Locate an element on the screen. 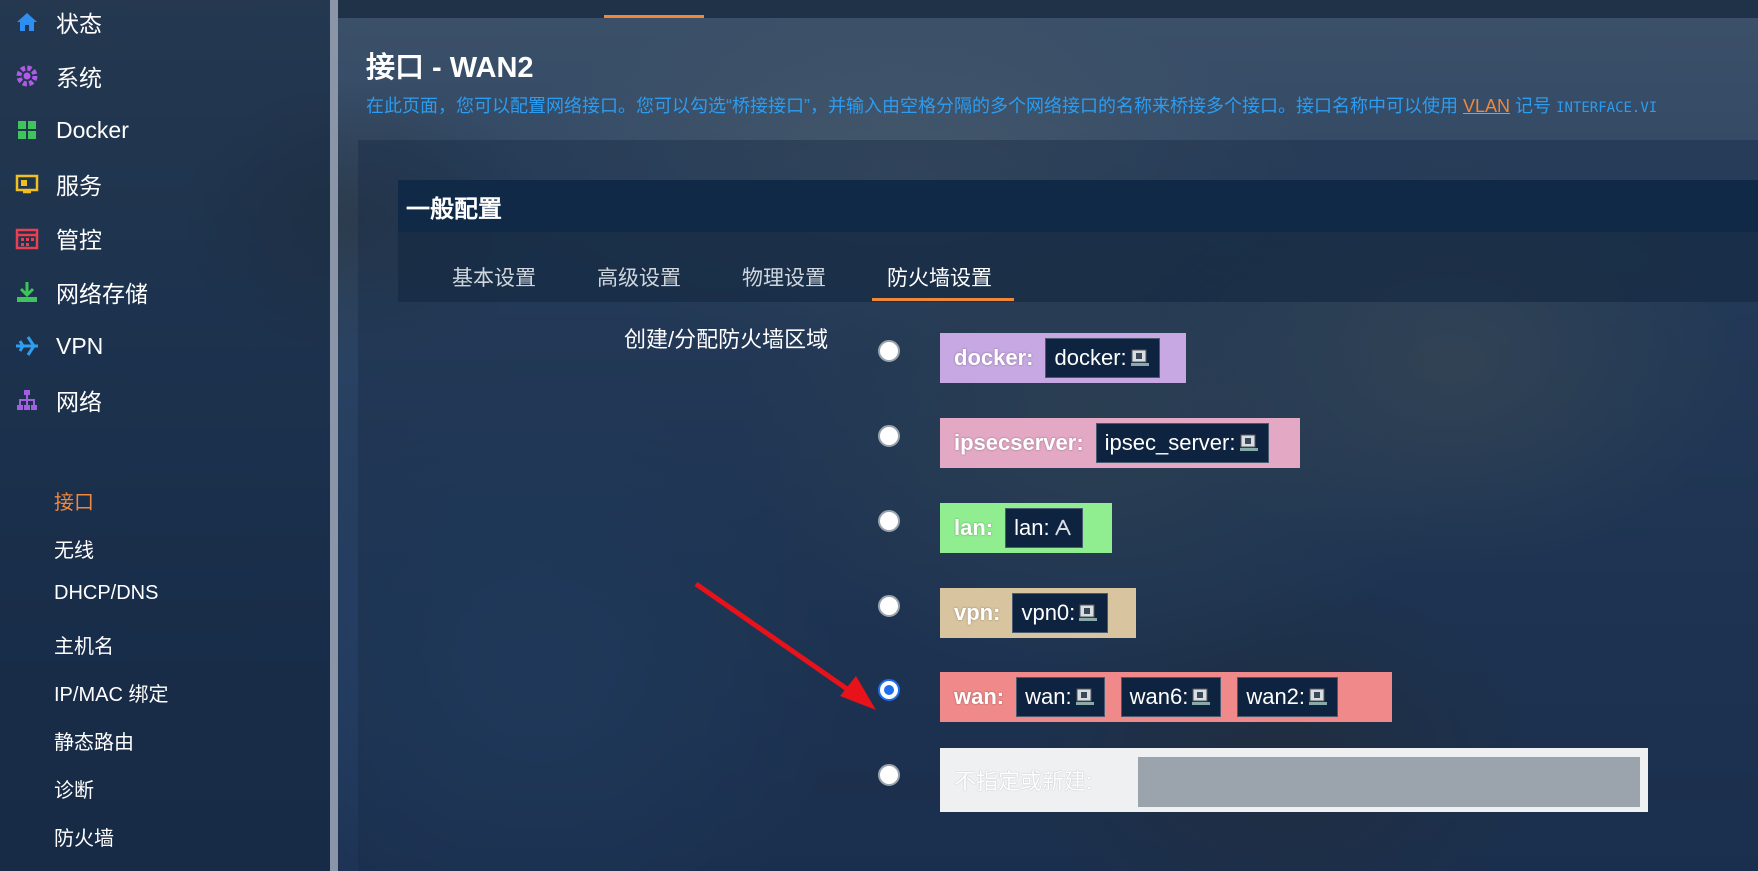  network-badge: wan: is located at coordinates (1060, 697).